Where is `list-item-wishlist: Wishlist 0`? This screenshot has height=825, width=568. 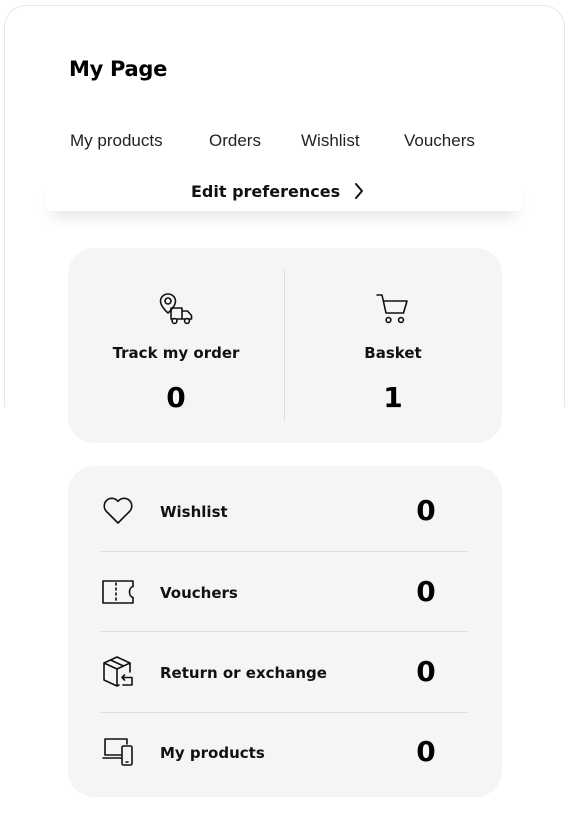
list-item-wishlist: Wishlist 0 is located at coordinates (284, 510).